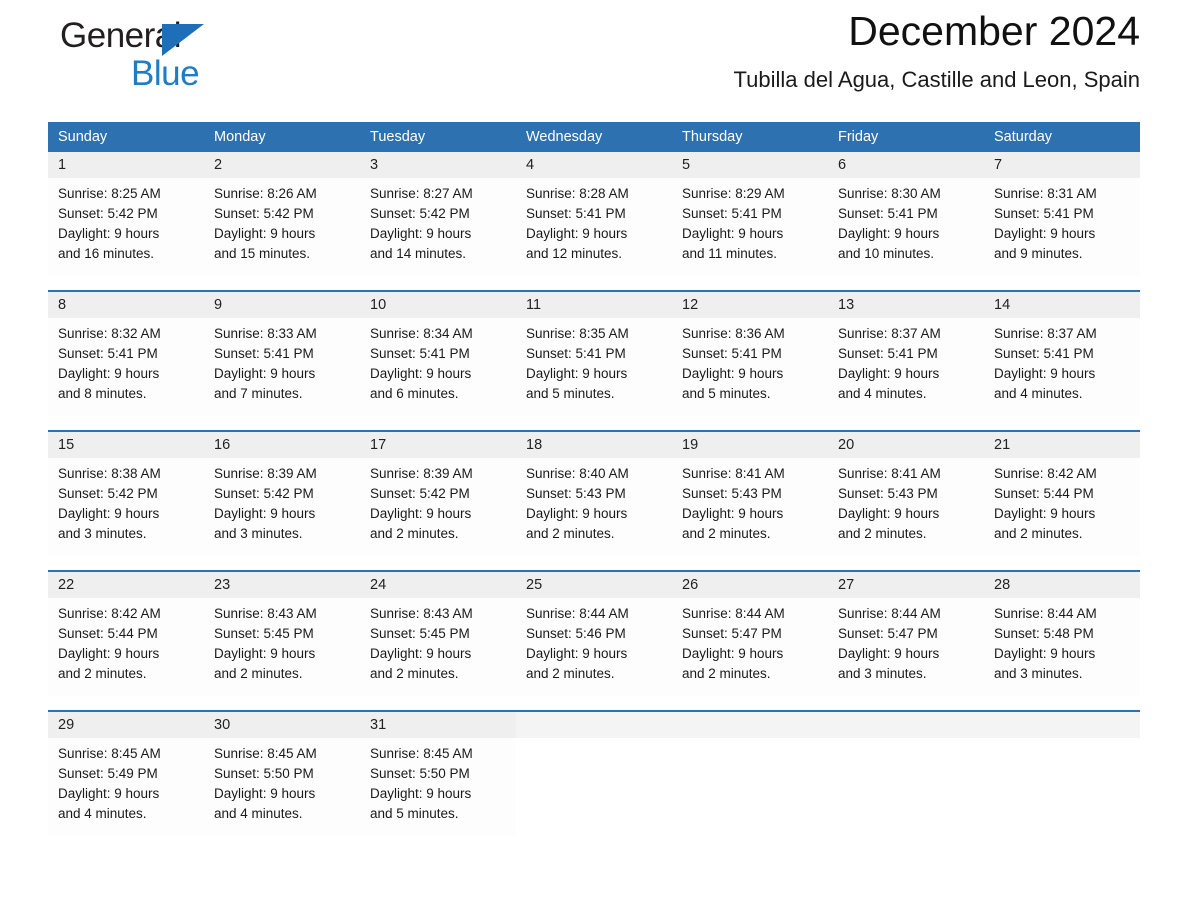 The width and height of the screenshot is (1188, 918). What do you see at coordinates (1045, 333) in the screenshot?
I see `sunrise-text: Sunrise: 8:37 AM` at bounding box center [1045, 333].